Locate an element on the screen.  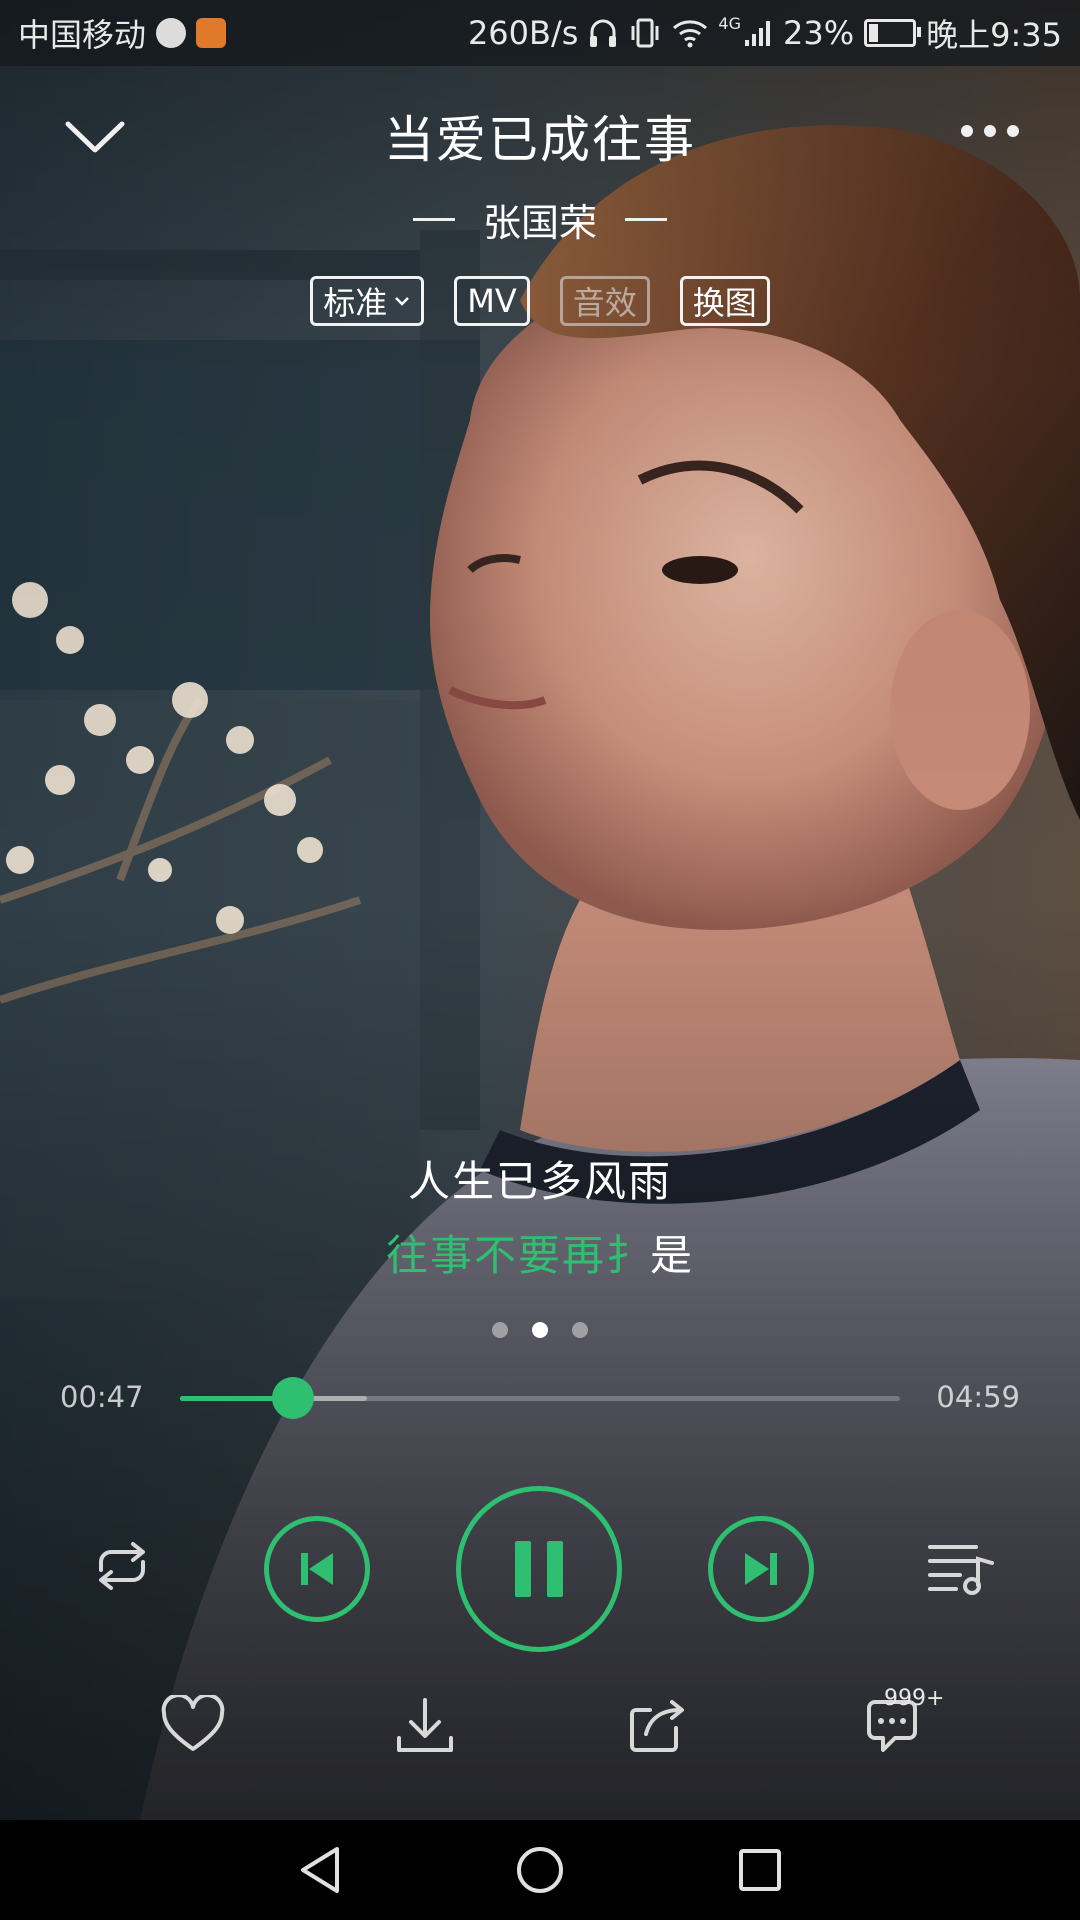
mv-label: MV is located at coordinates (492, 301).